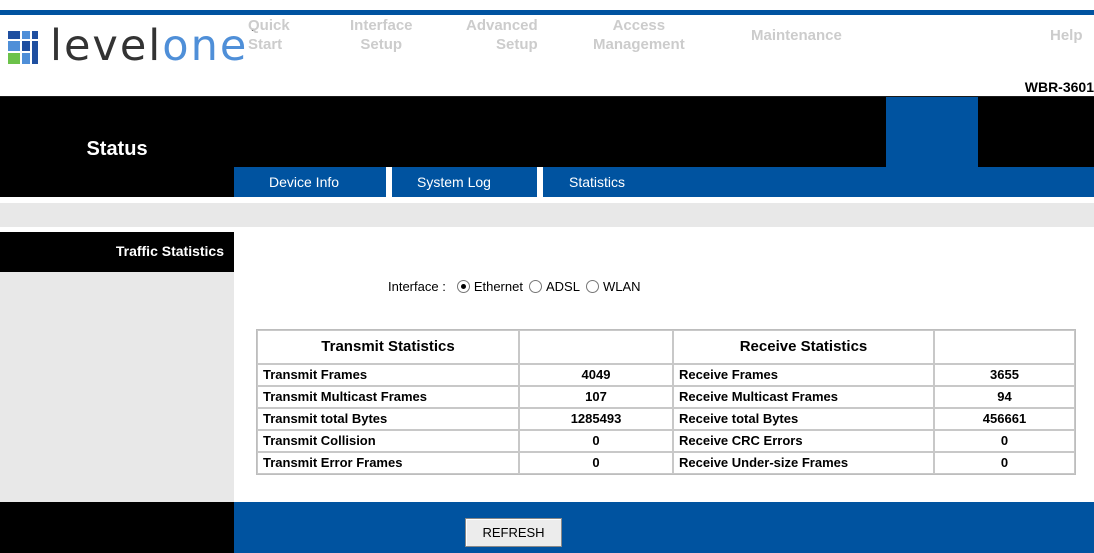 The height and width of the screenshot is (553, 1094). I want to click on tx-label: Transmit Frames, so click(388, 374).